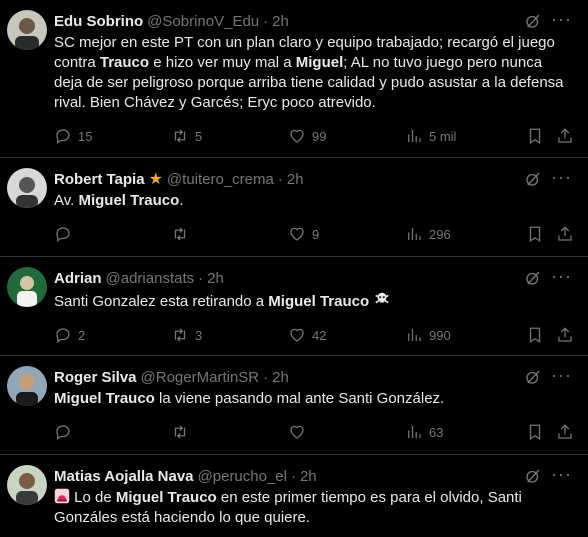  What do you see at coordinates (155, 179) in the screenshot?
I see `star-icon: ★` at bounding box center [155, 179].